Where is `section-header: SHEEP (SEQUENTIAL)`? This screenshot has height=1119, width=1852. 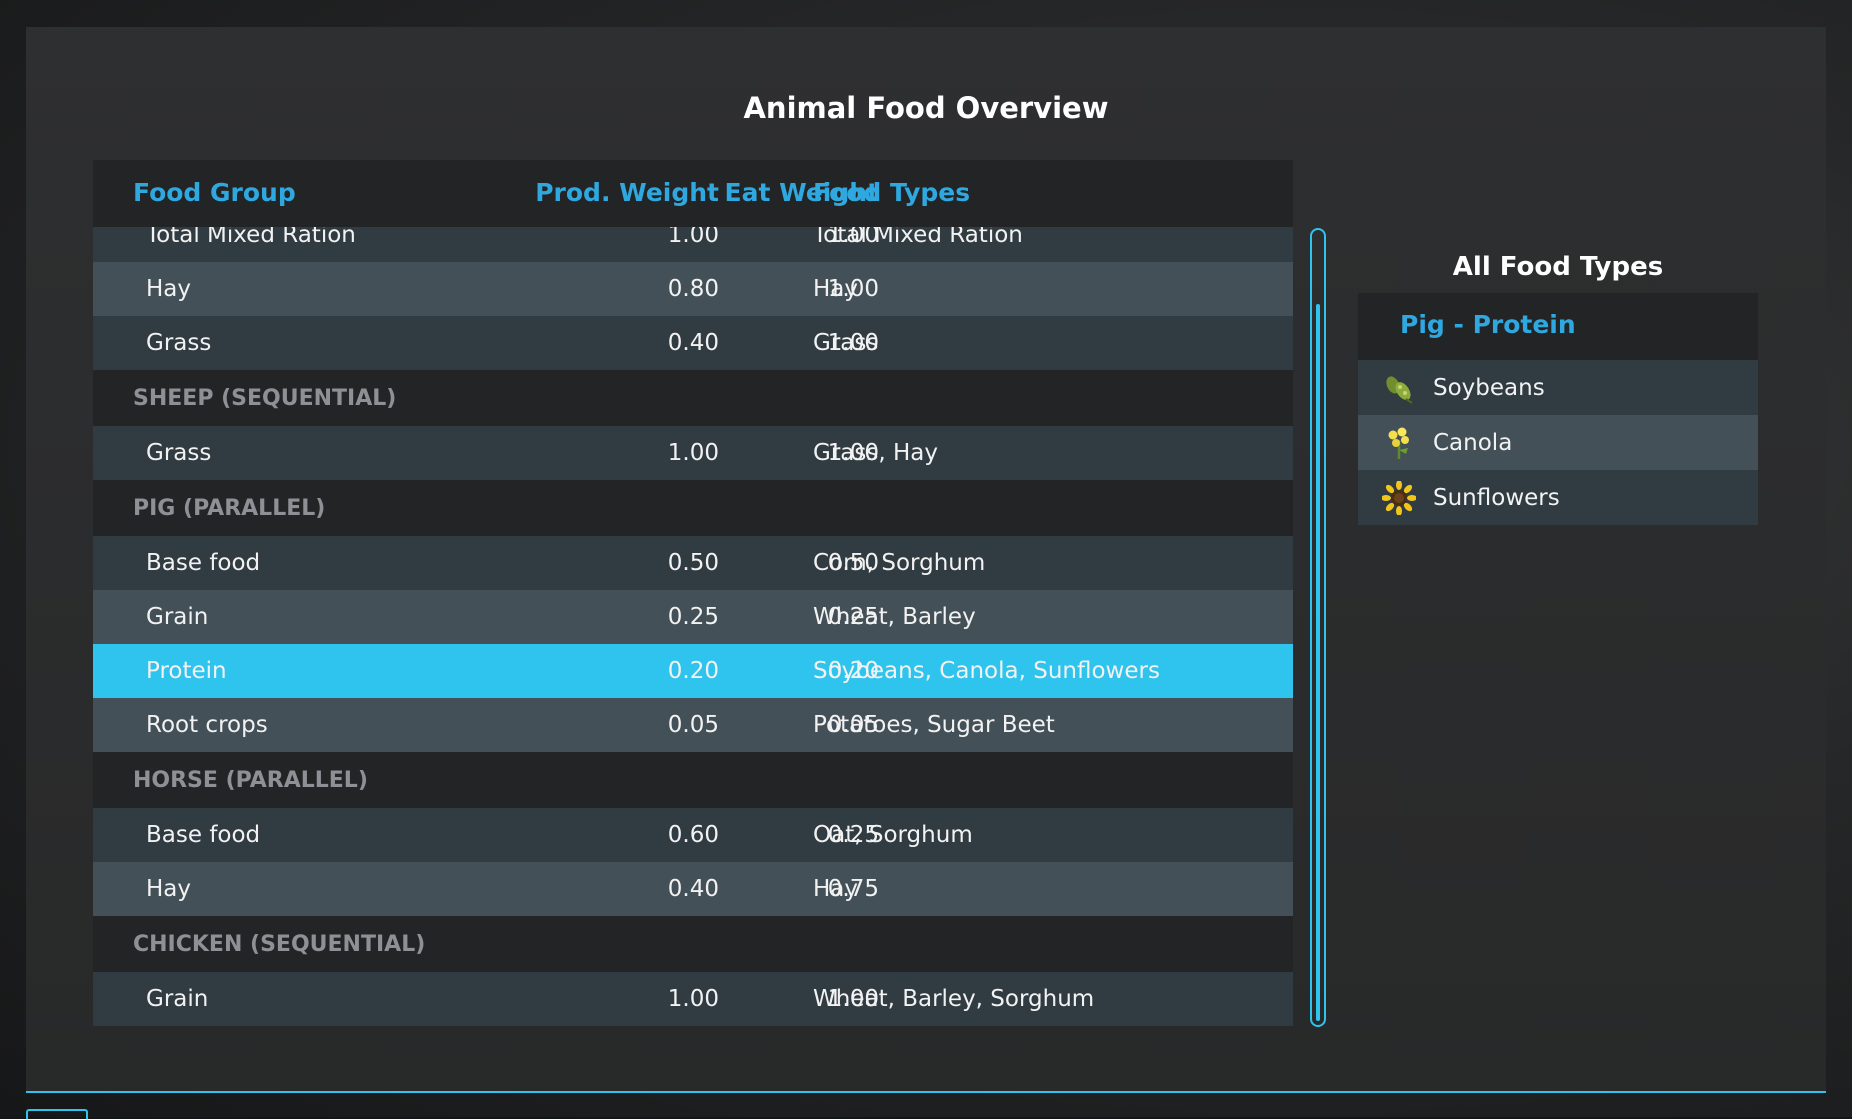 section-header: SHEEP (SEQUENTIAL) is located at coordinates (693, 398).